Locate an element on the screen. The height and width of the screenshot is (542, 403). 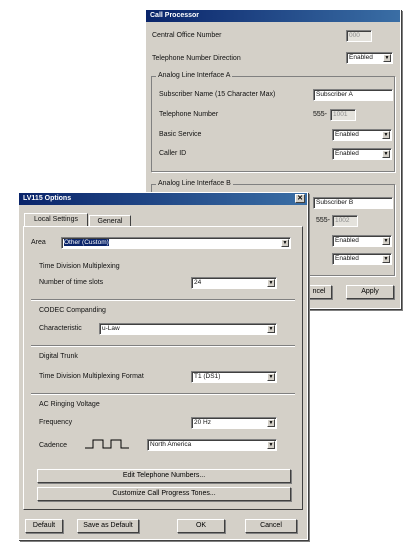
codec-select: u-Law ▼ is located at coordinates (188, 329).